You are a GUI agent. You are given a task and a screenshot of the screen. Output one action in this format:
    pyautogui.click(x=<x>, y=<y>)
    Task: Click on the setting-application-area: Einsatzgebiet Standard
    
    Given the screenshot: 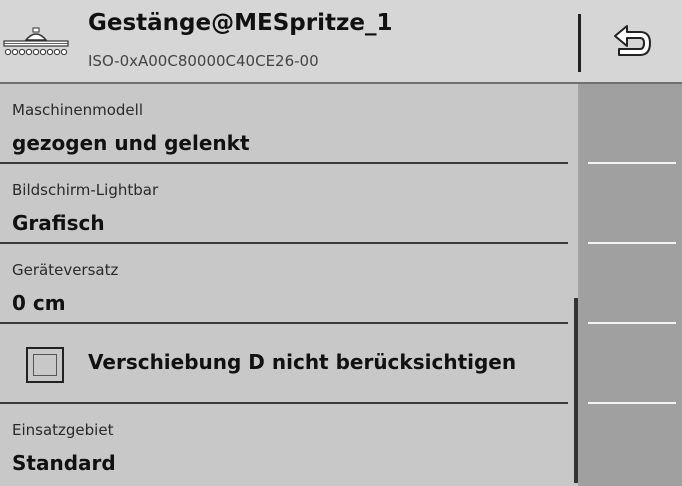 What is the action you would take?
    pyautogui.click(x=284, y=444)
    